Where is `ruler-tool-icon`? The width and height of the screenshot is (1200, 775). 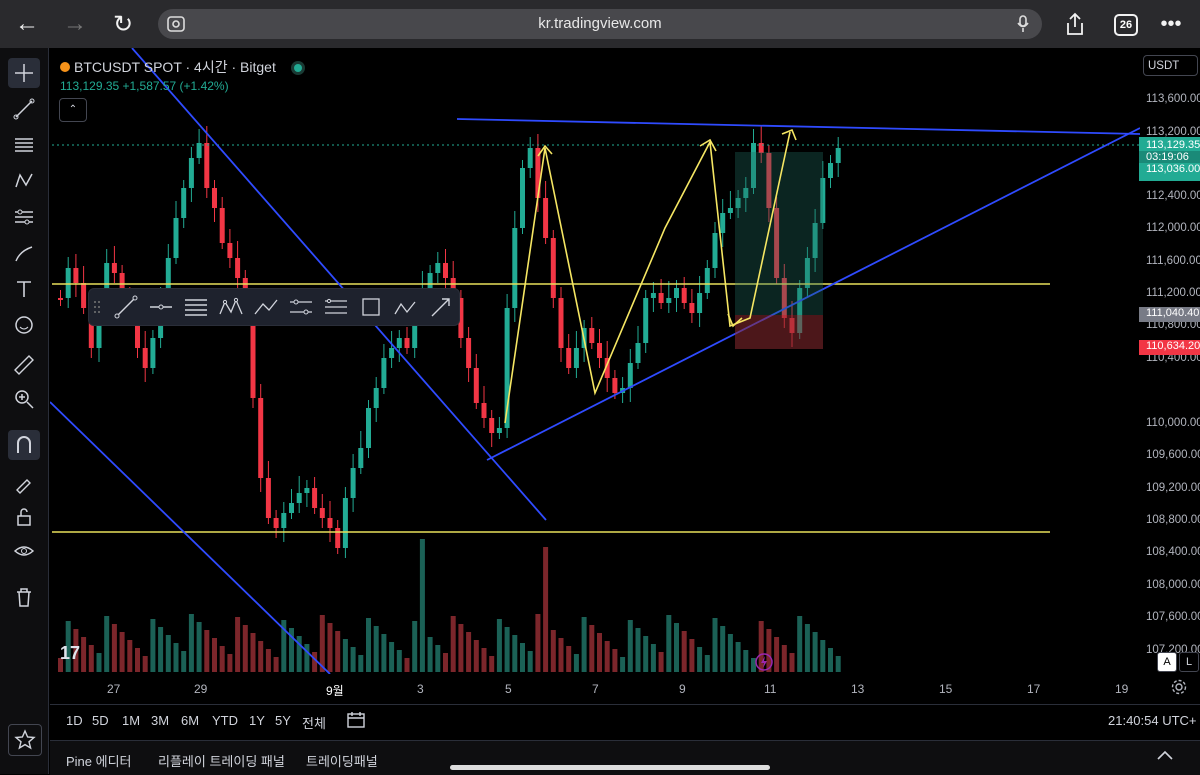 ruler-tool-icon is located at coordinates (24, 365).